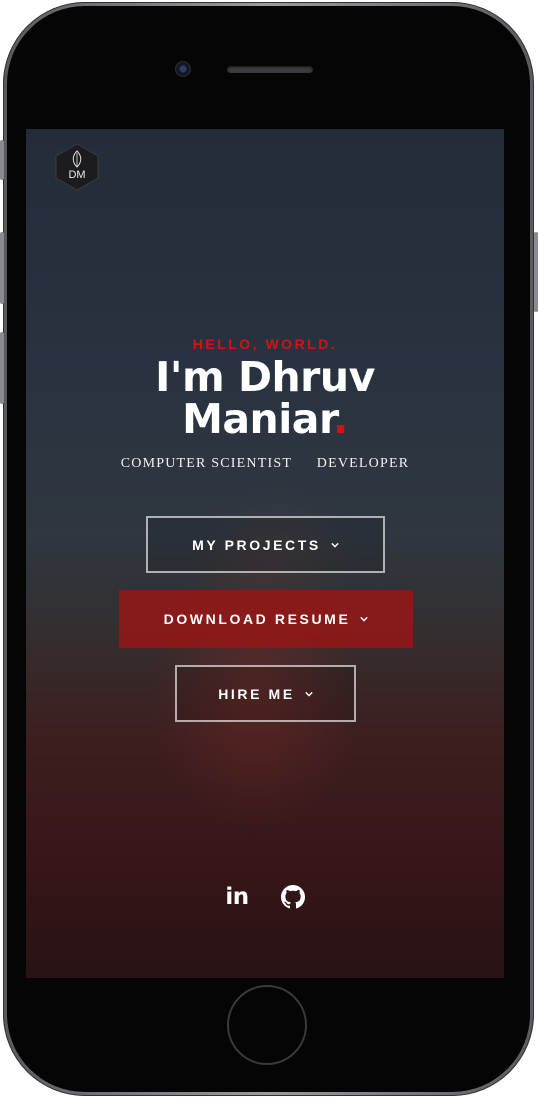 This screenshot has height=1100, width=538. I want to click on mute-switch, so click(2, 160).